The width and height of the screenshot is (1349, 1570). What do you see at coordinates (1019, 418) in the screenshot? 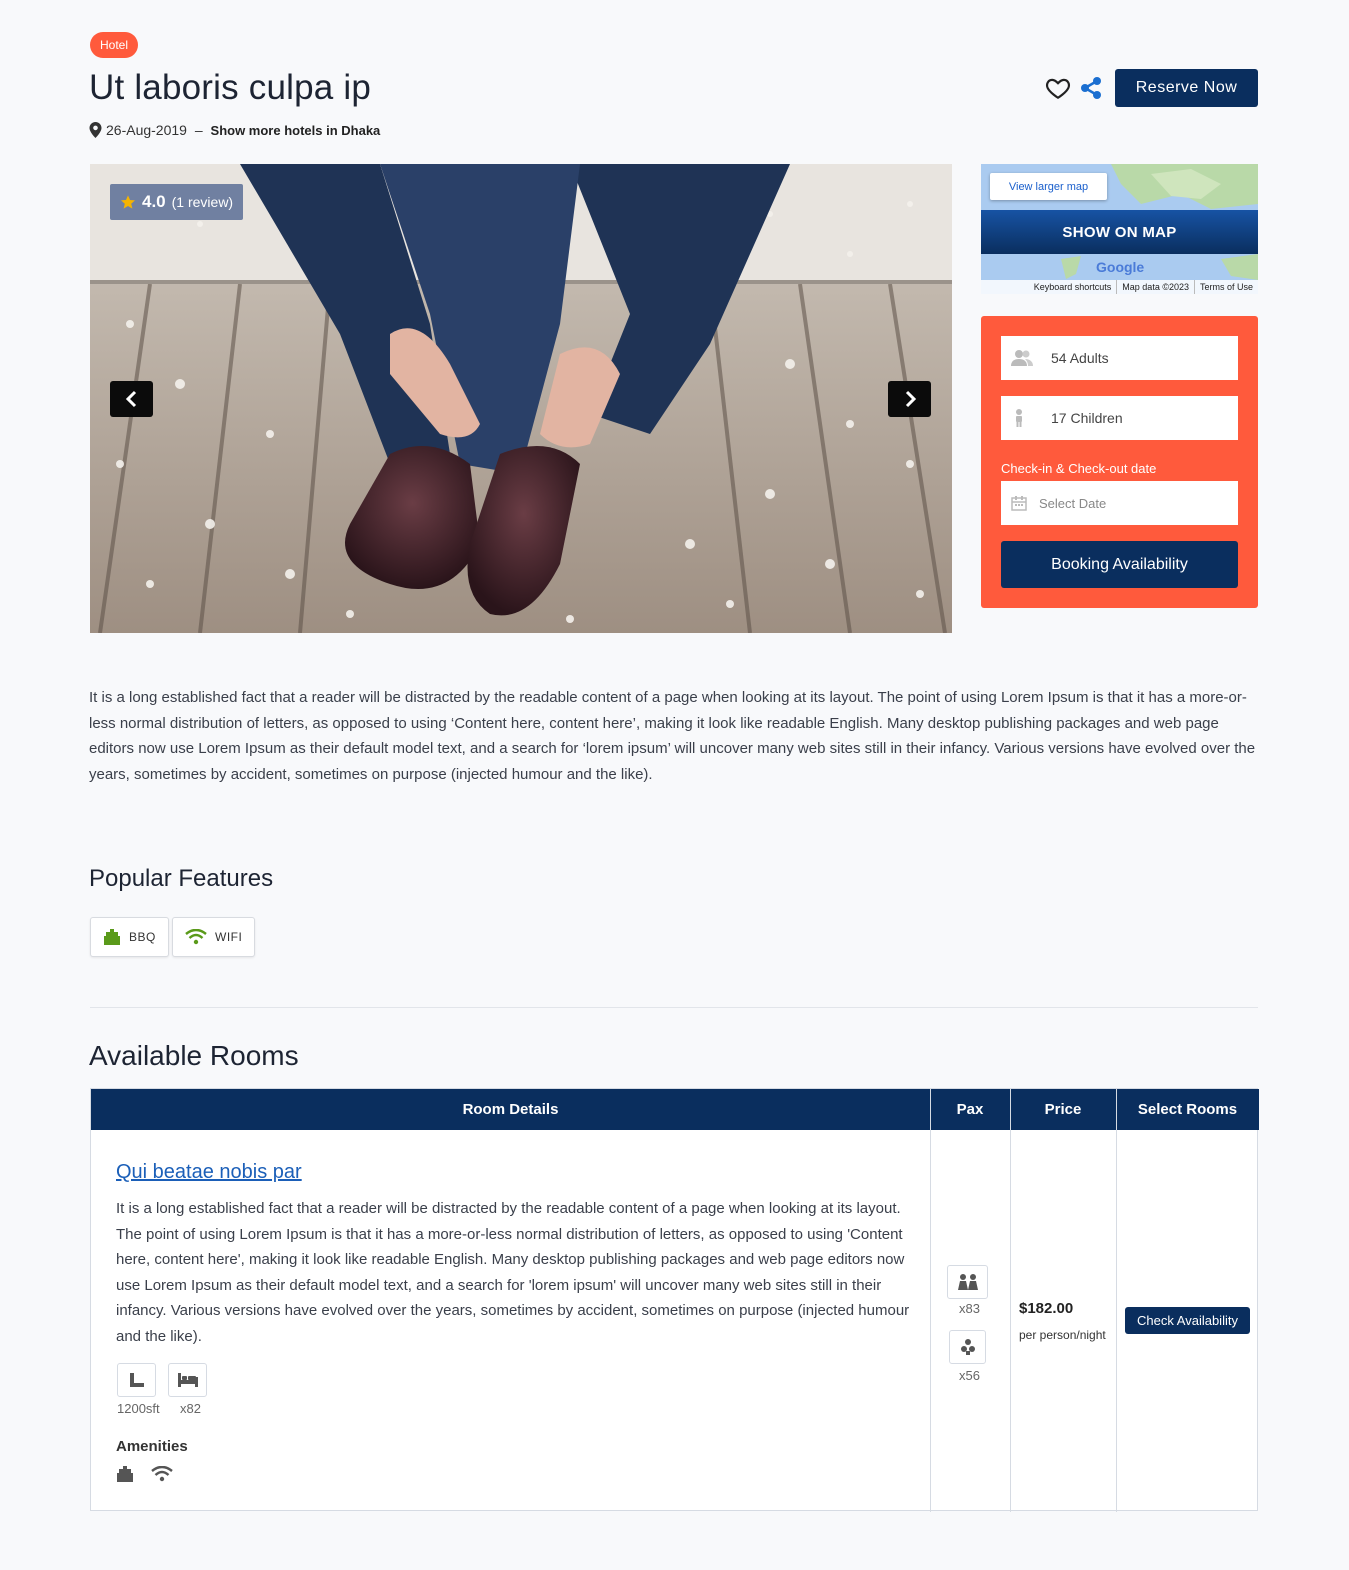
I see `child-icon` at bounding box center [1019, 418].